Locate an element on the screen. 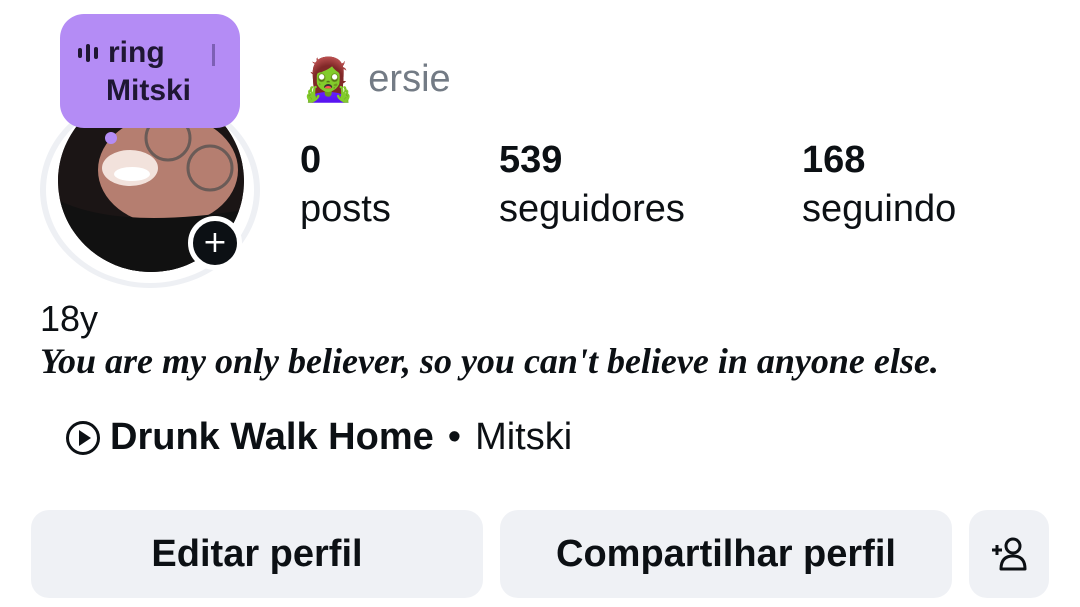 Image resolution: width=1080 pixels, height=607 pixels. username-row: 🧟‍♀️ ersie is located at coordinates (376, 79).